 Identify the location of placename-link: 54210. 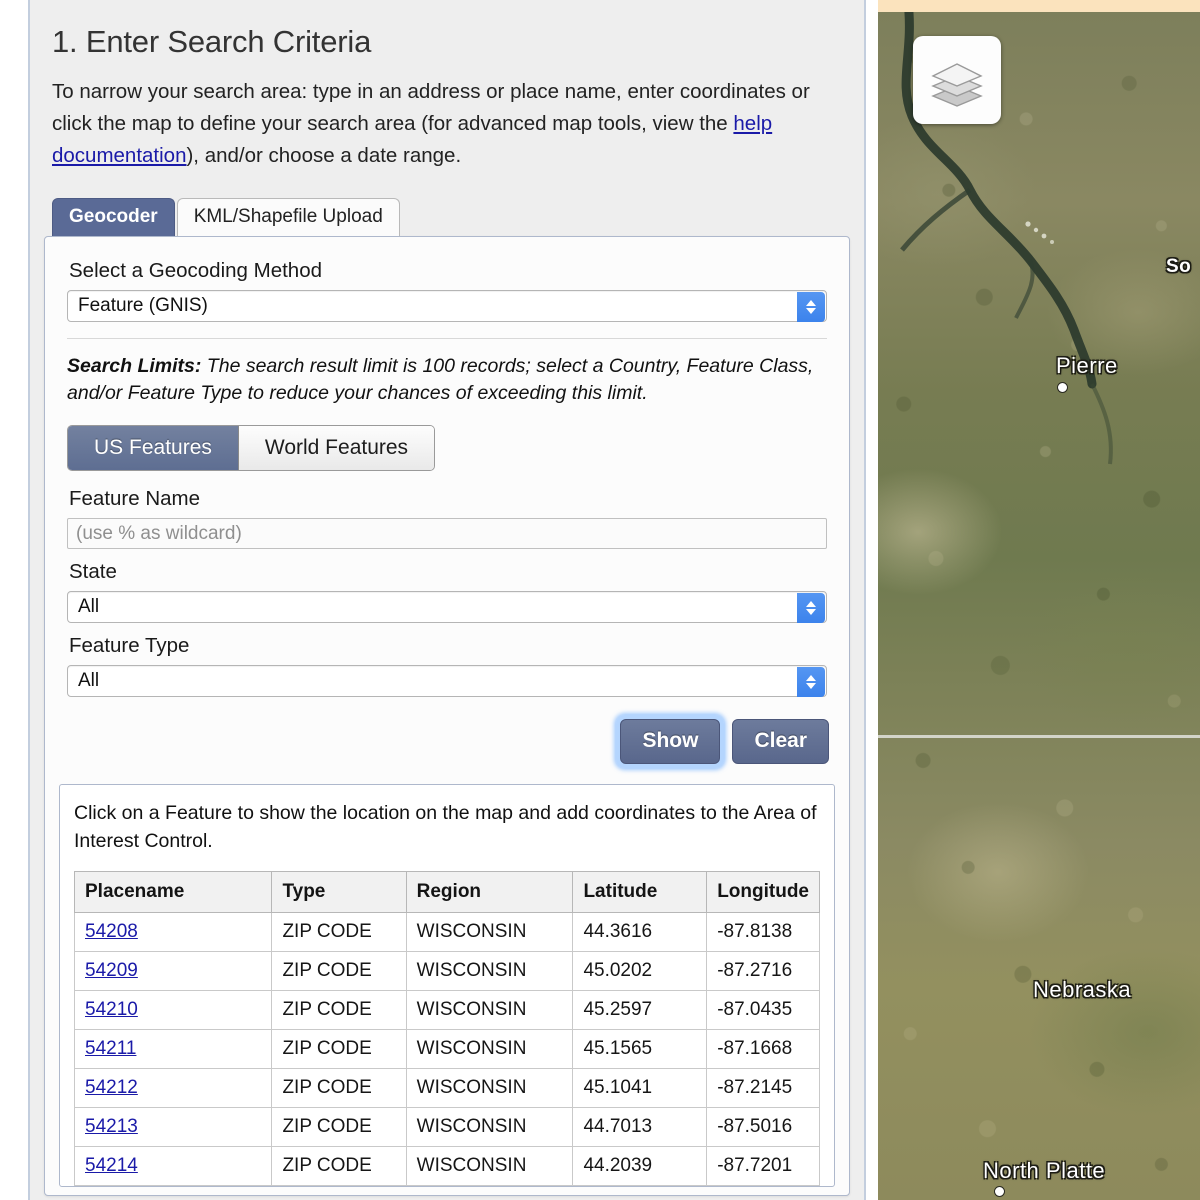
(111, 1009).